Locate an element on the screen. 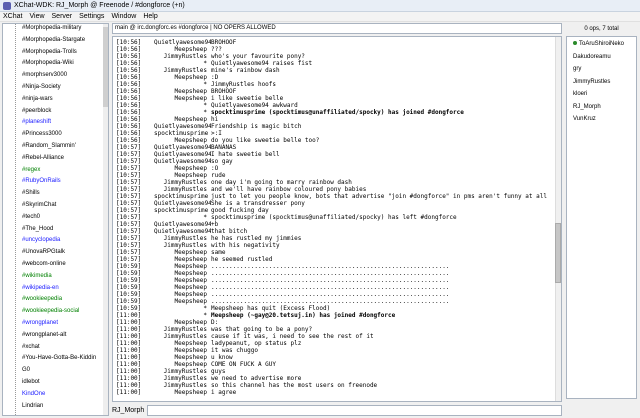  channel-item: #Morphopedia-Stargate is located at coordinates (53, 40).